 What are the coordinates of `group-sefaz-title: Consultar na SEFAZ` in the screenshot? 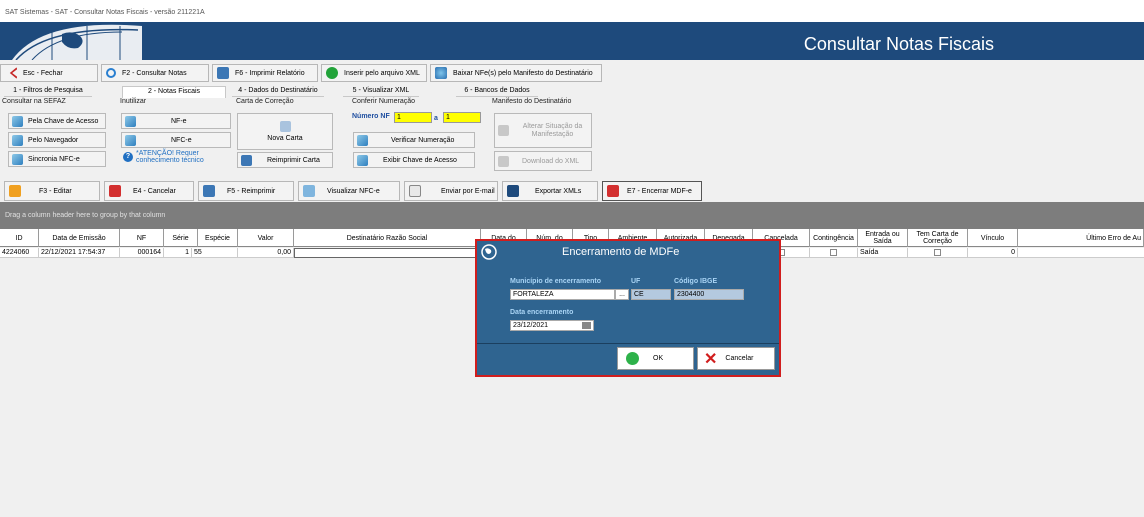 It's located at (34, 101).